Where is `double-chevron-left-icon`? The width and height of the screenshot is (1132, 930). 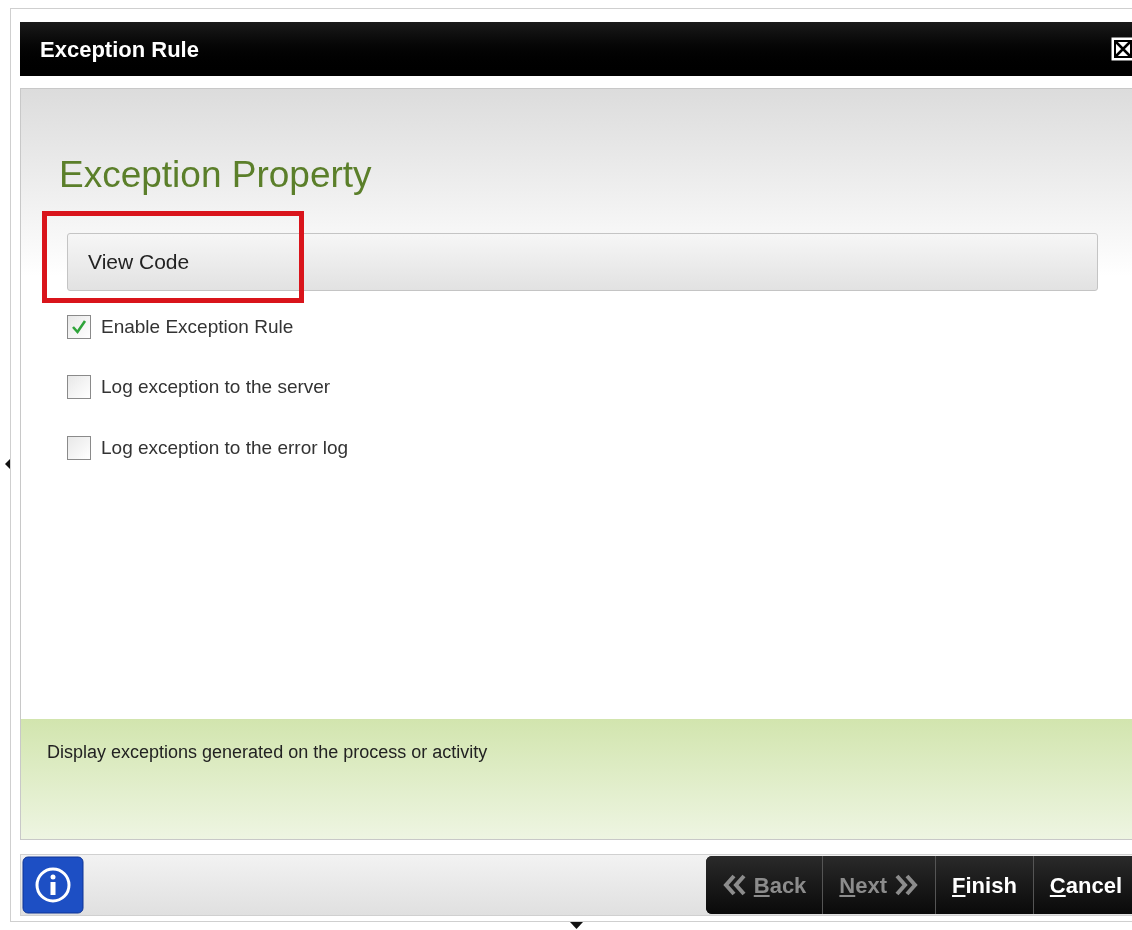 double-chevron-left-icon is located at coordinates (733, 885).